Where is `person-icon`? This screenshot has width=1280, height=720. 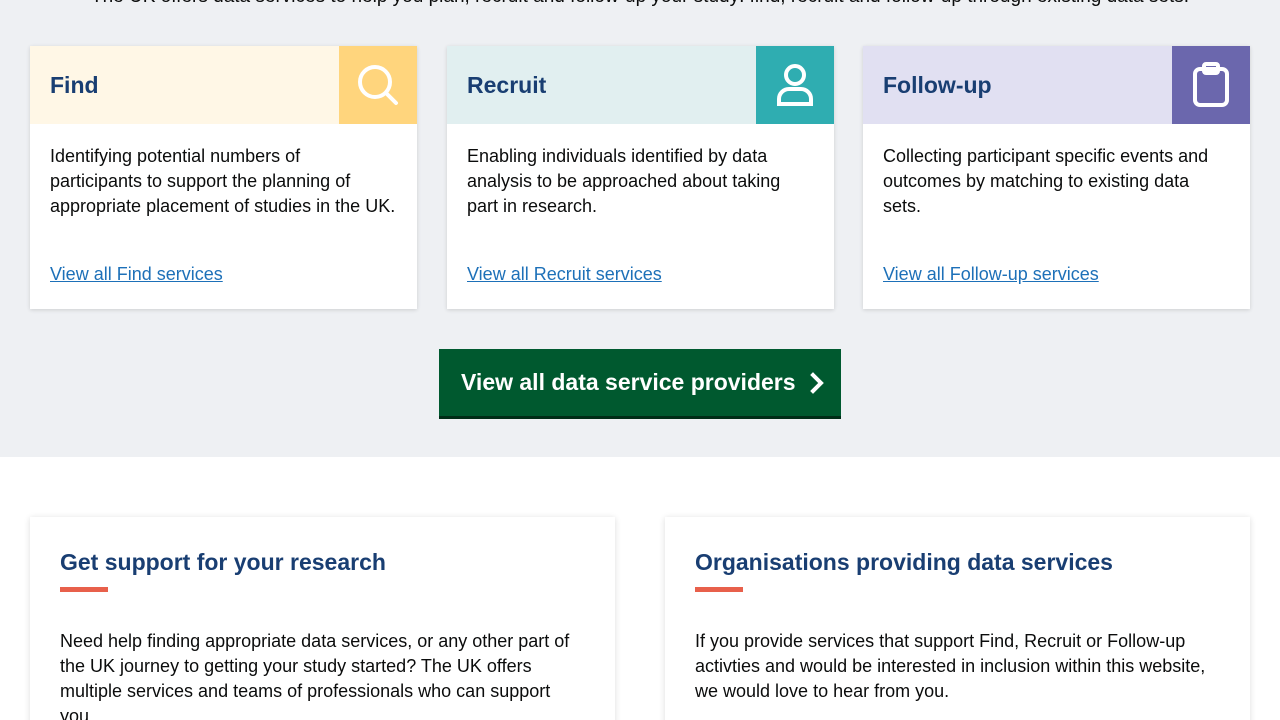 person-icon is located at coordinates (795, 85).